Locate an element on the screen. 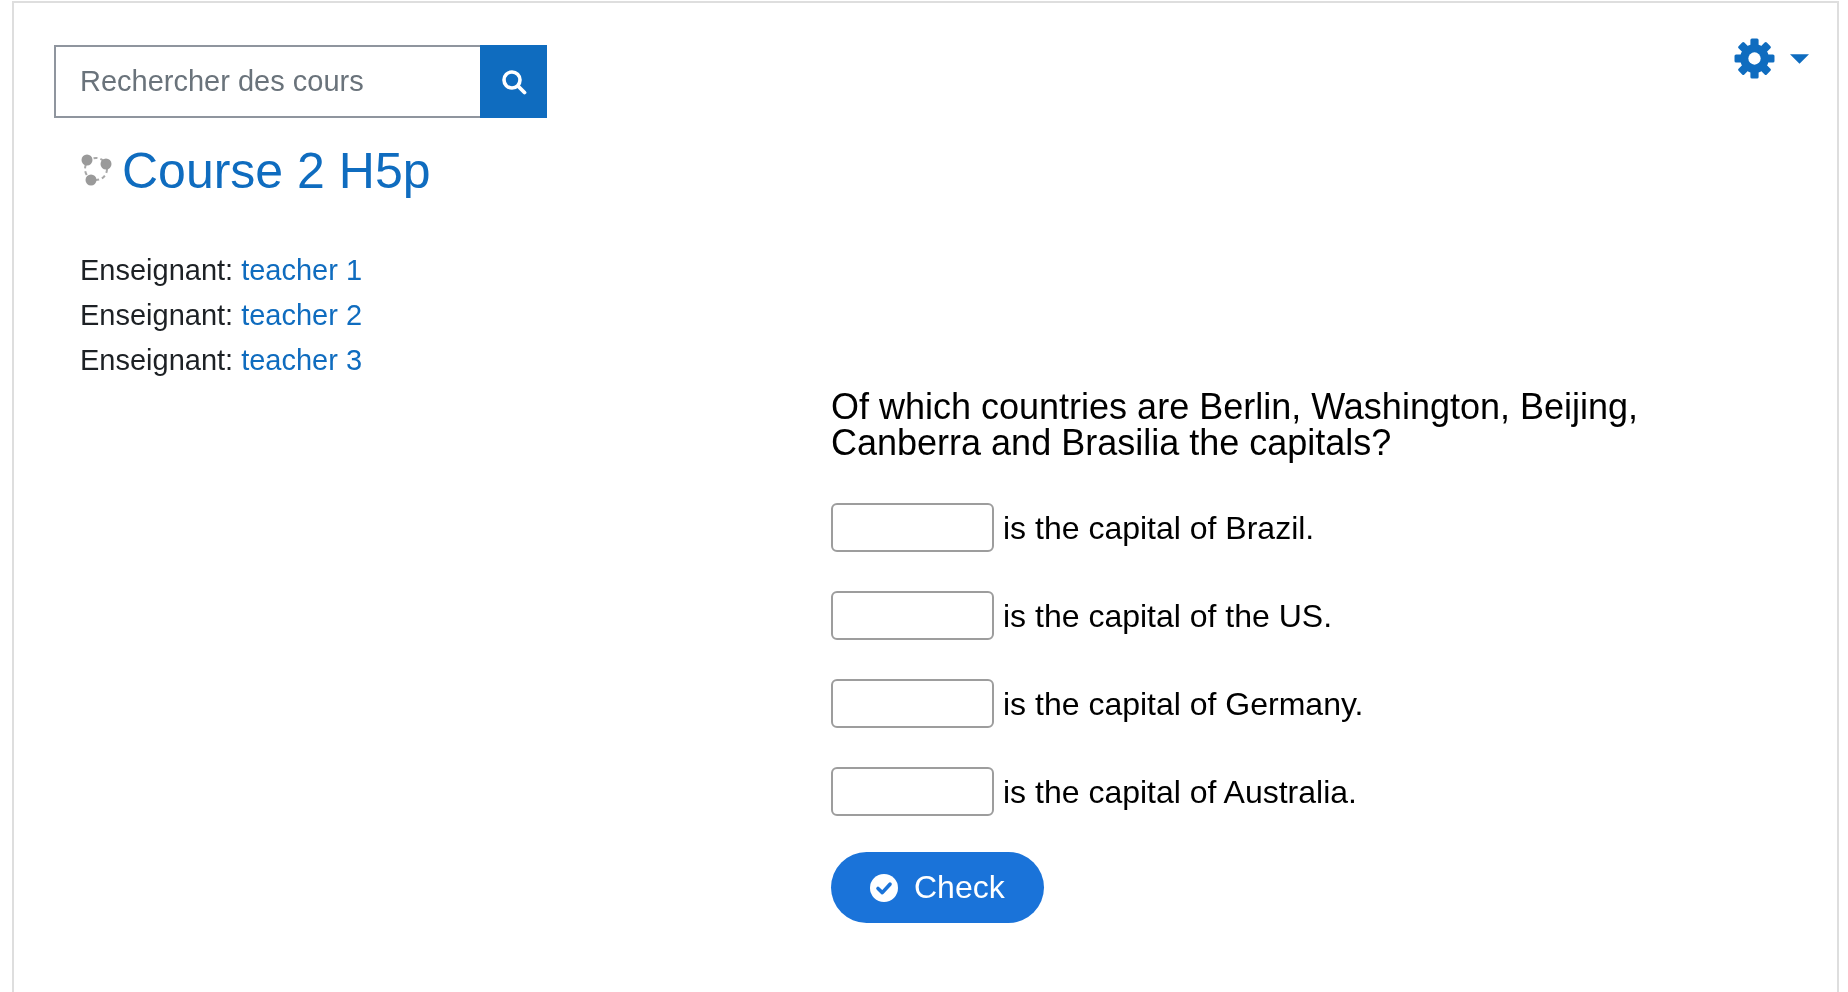  blank-sentence: is the capital of Germany. is located at coordinates (1183, 704).